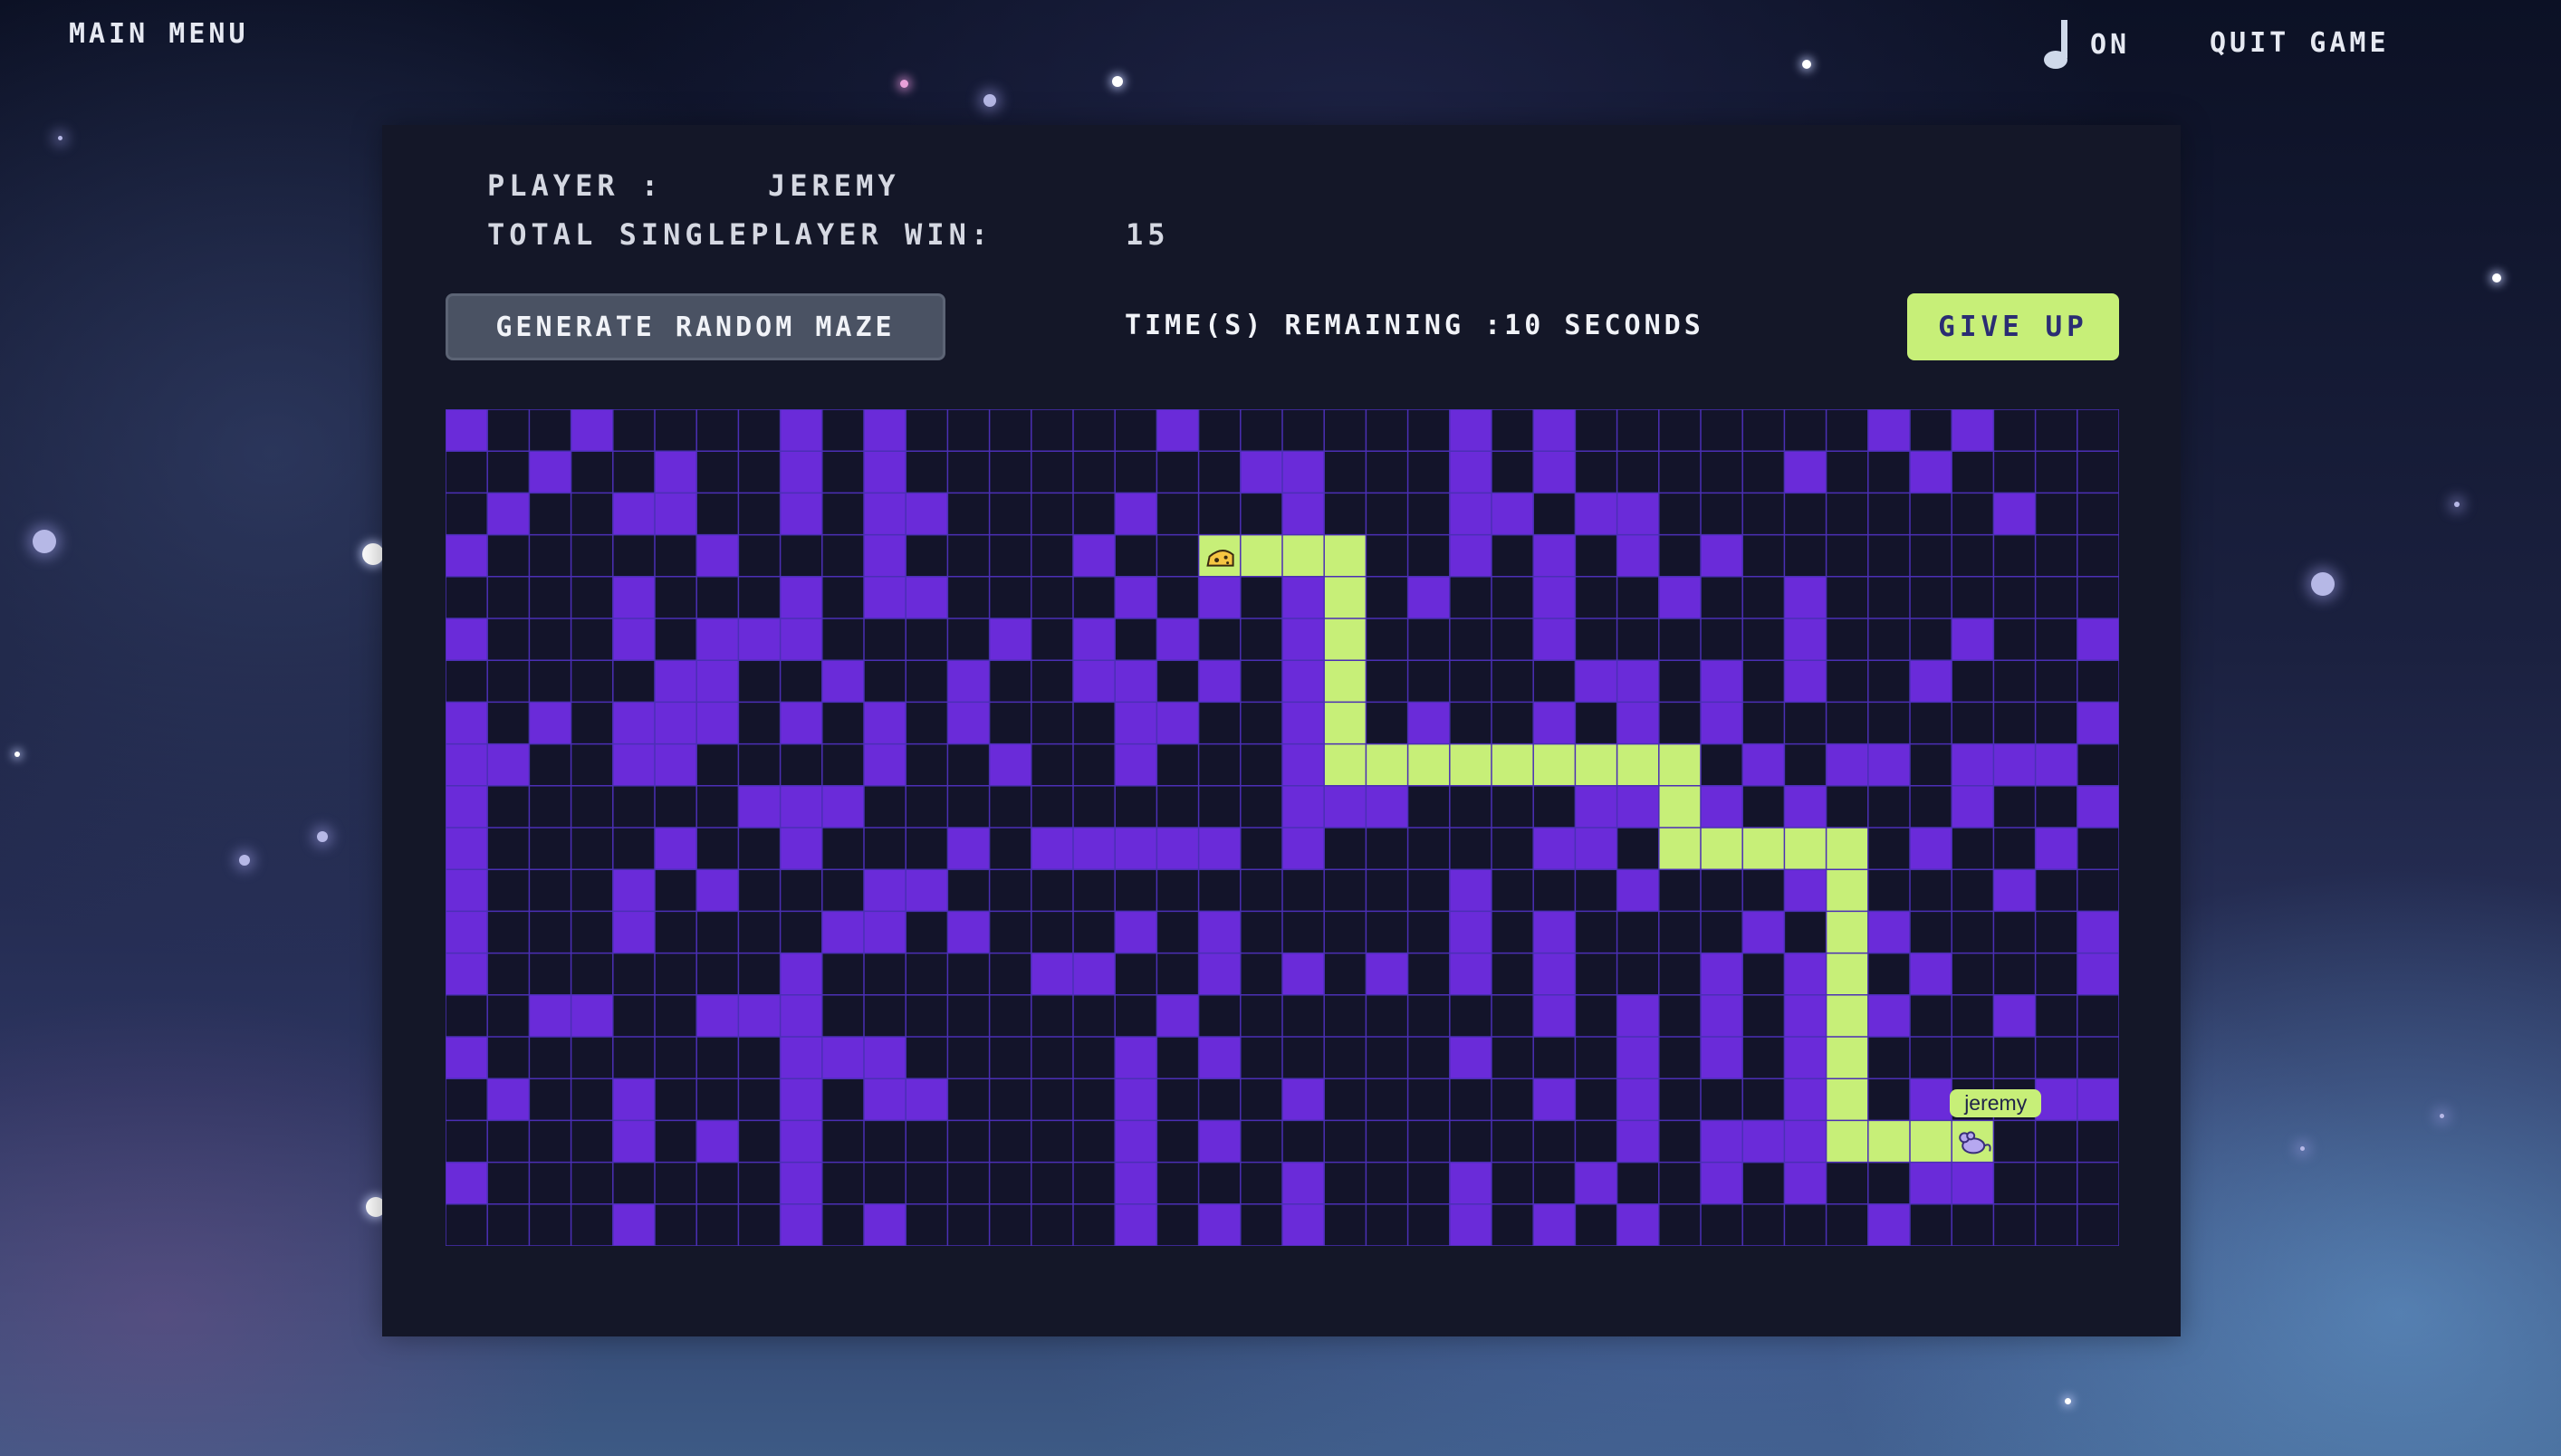 This screenshot has height=1456, width=2561. Describe the element at coordinates (2110, 45) in the screenshot. I see `music-state-label: ON` at that location.